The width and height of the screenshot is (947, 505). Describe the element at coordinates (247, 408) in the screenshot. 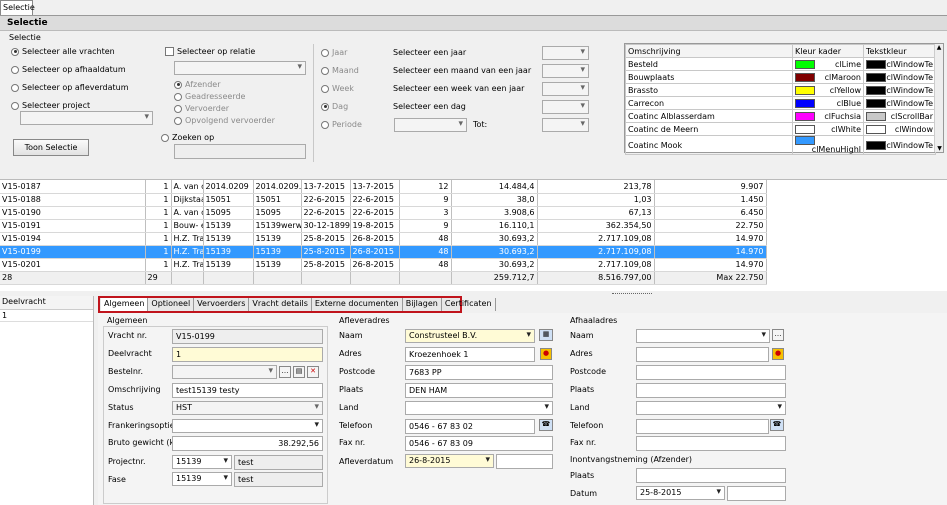

I see `status-select: HST` at that location.